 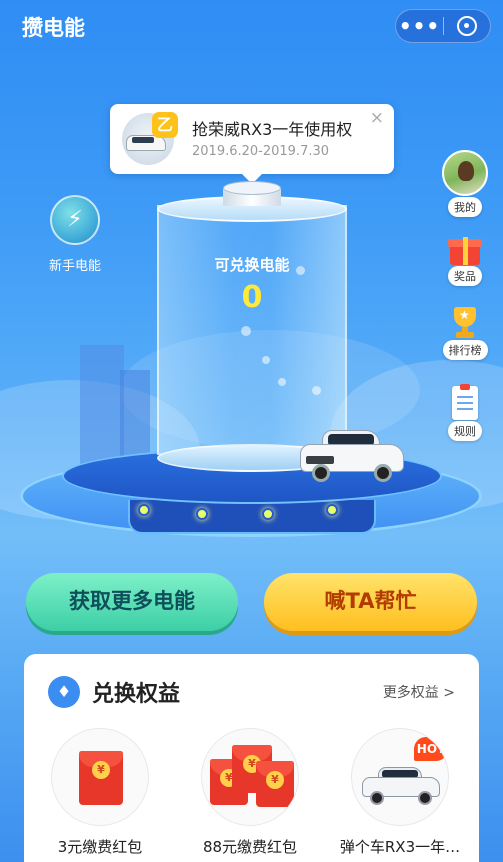 I want to click on side-item-prizes: 奖品, so click(x=465, y=259).